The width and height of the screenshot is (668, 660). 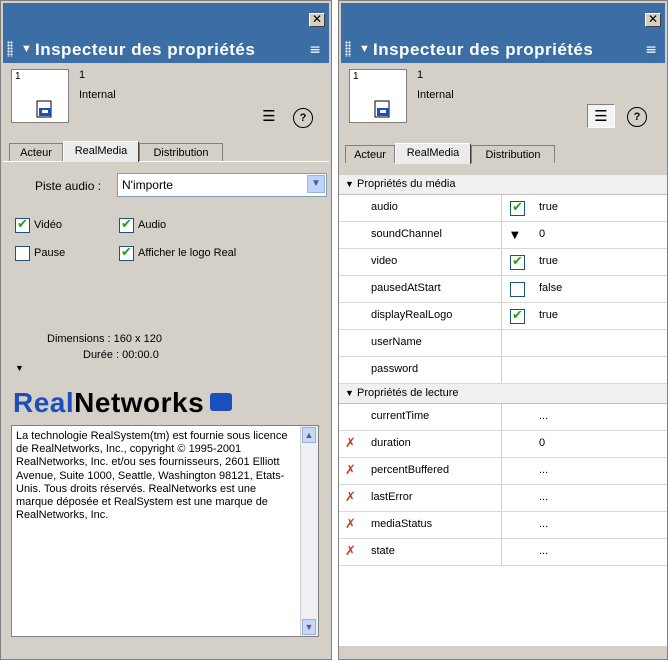 I want to click on realnetworks-mark-icon, so click(x=221, y=401).